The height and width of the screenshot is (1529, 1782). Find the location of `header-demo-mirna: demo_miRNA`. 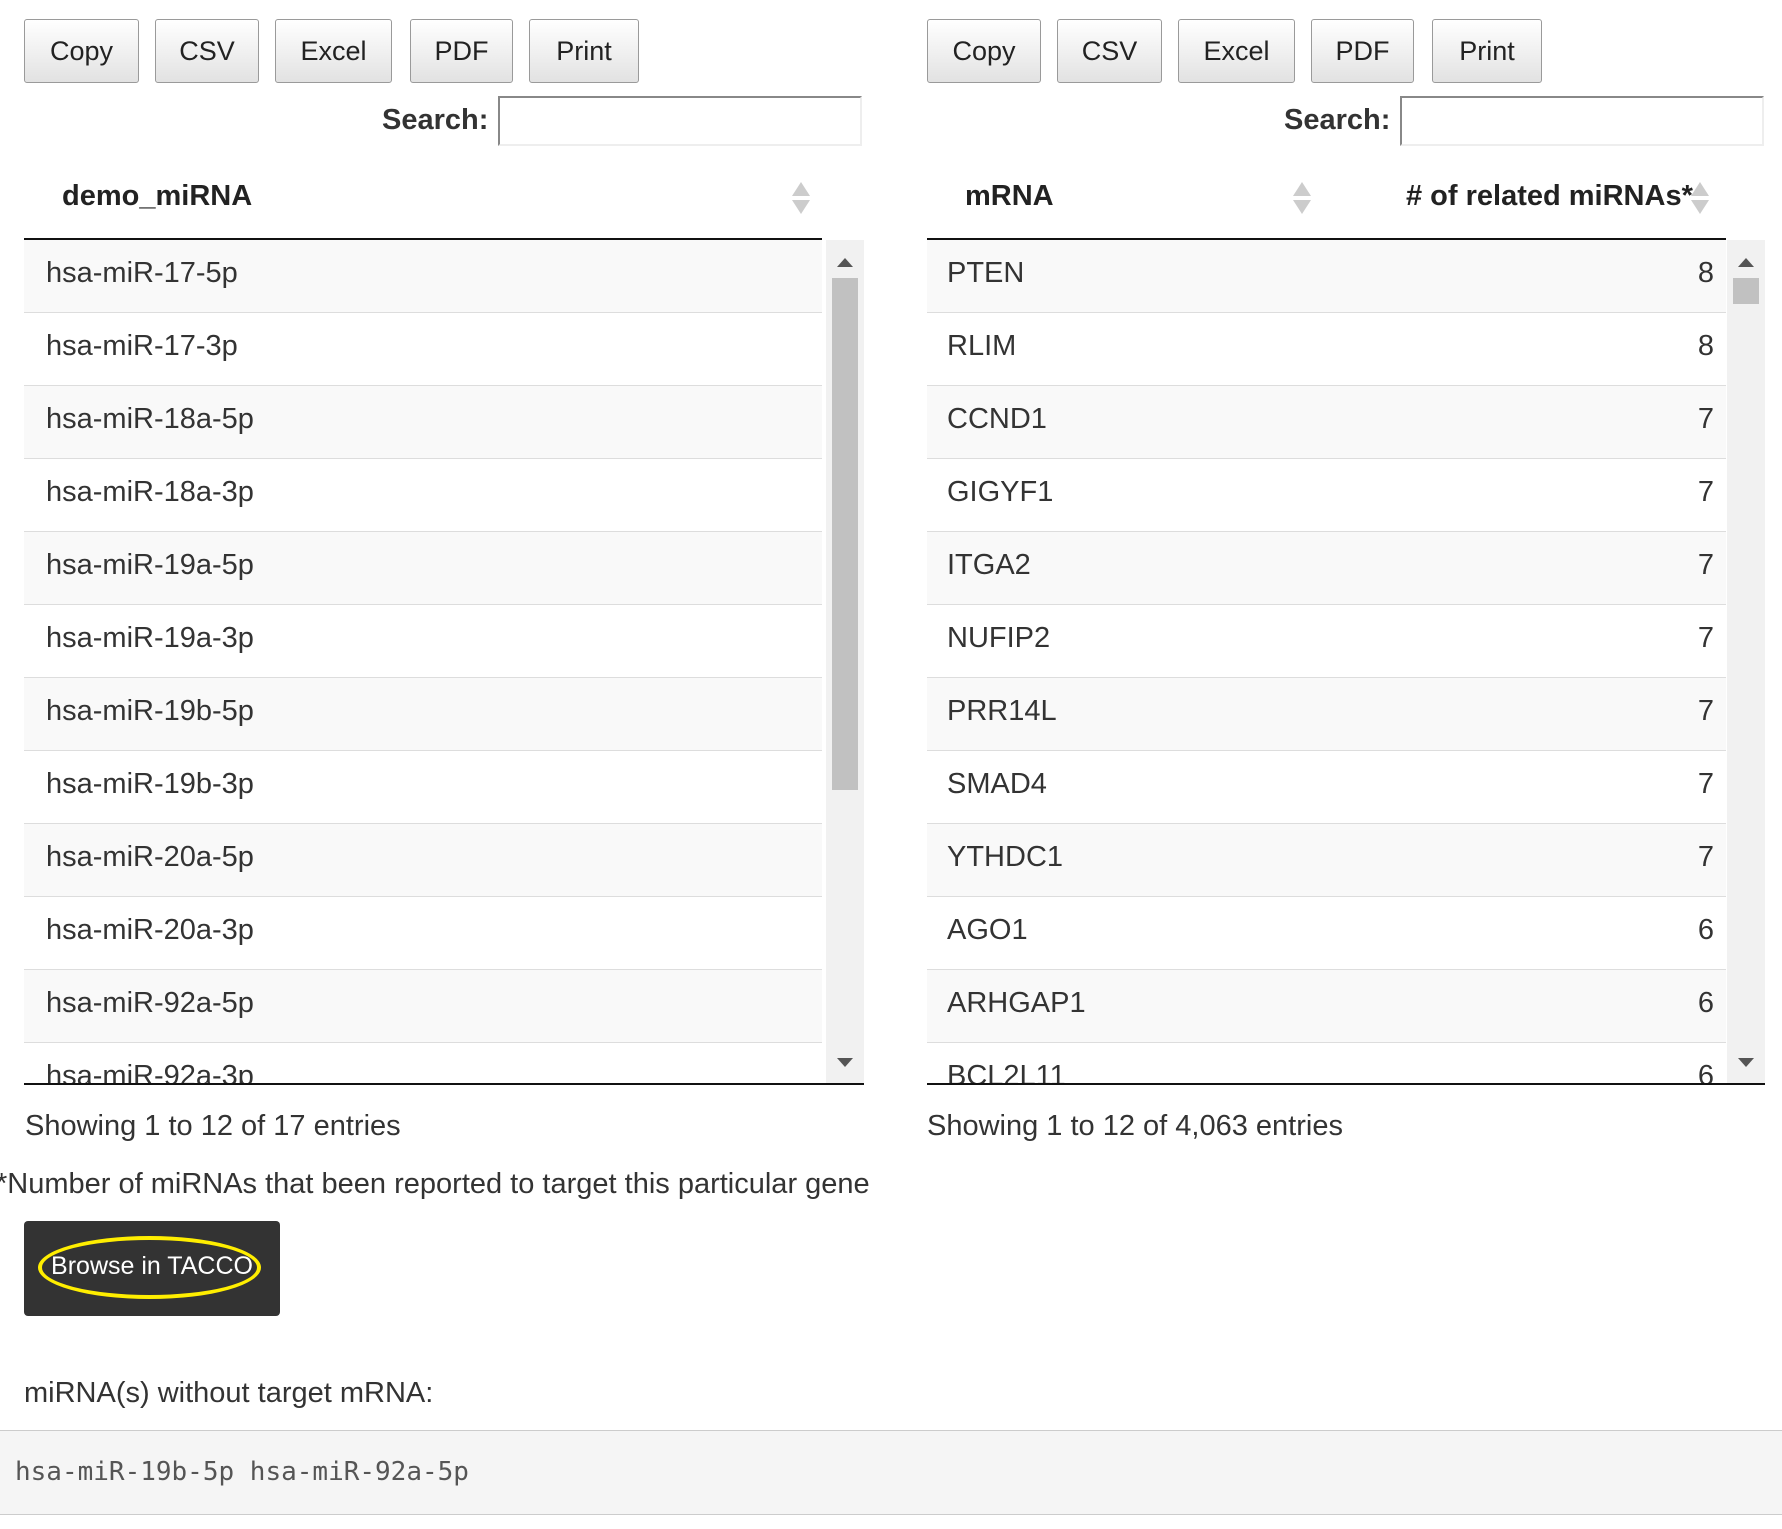

header-demo-mirna: demo_miRNA is located at coordinates (157, 196).